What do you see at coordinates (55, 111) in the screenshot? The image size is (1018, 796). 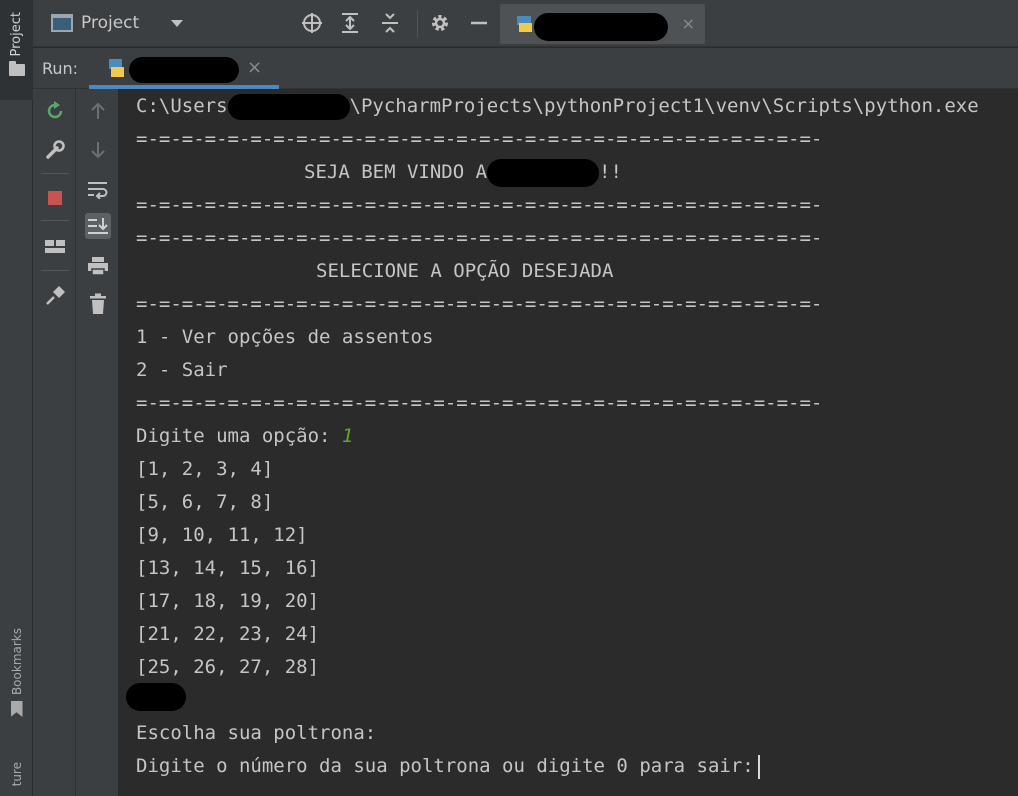 I see `rerun-icon` at bounding box center [55, 111].